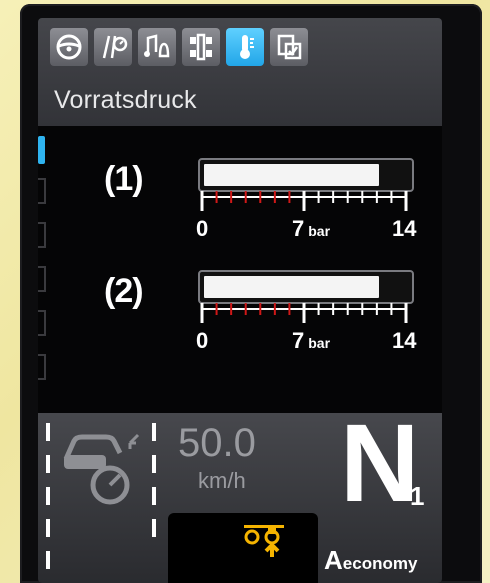 The image size is (490, 583). Describe the element at coordinates (264, 541) in the screenshot. I see `trailer-axle-lift-icon` at that location.